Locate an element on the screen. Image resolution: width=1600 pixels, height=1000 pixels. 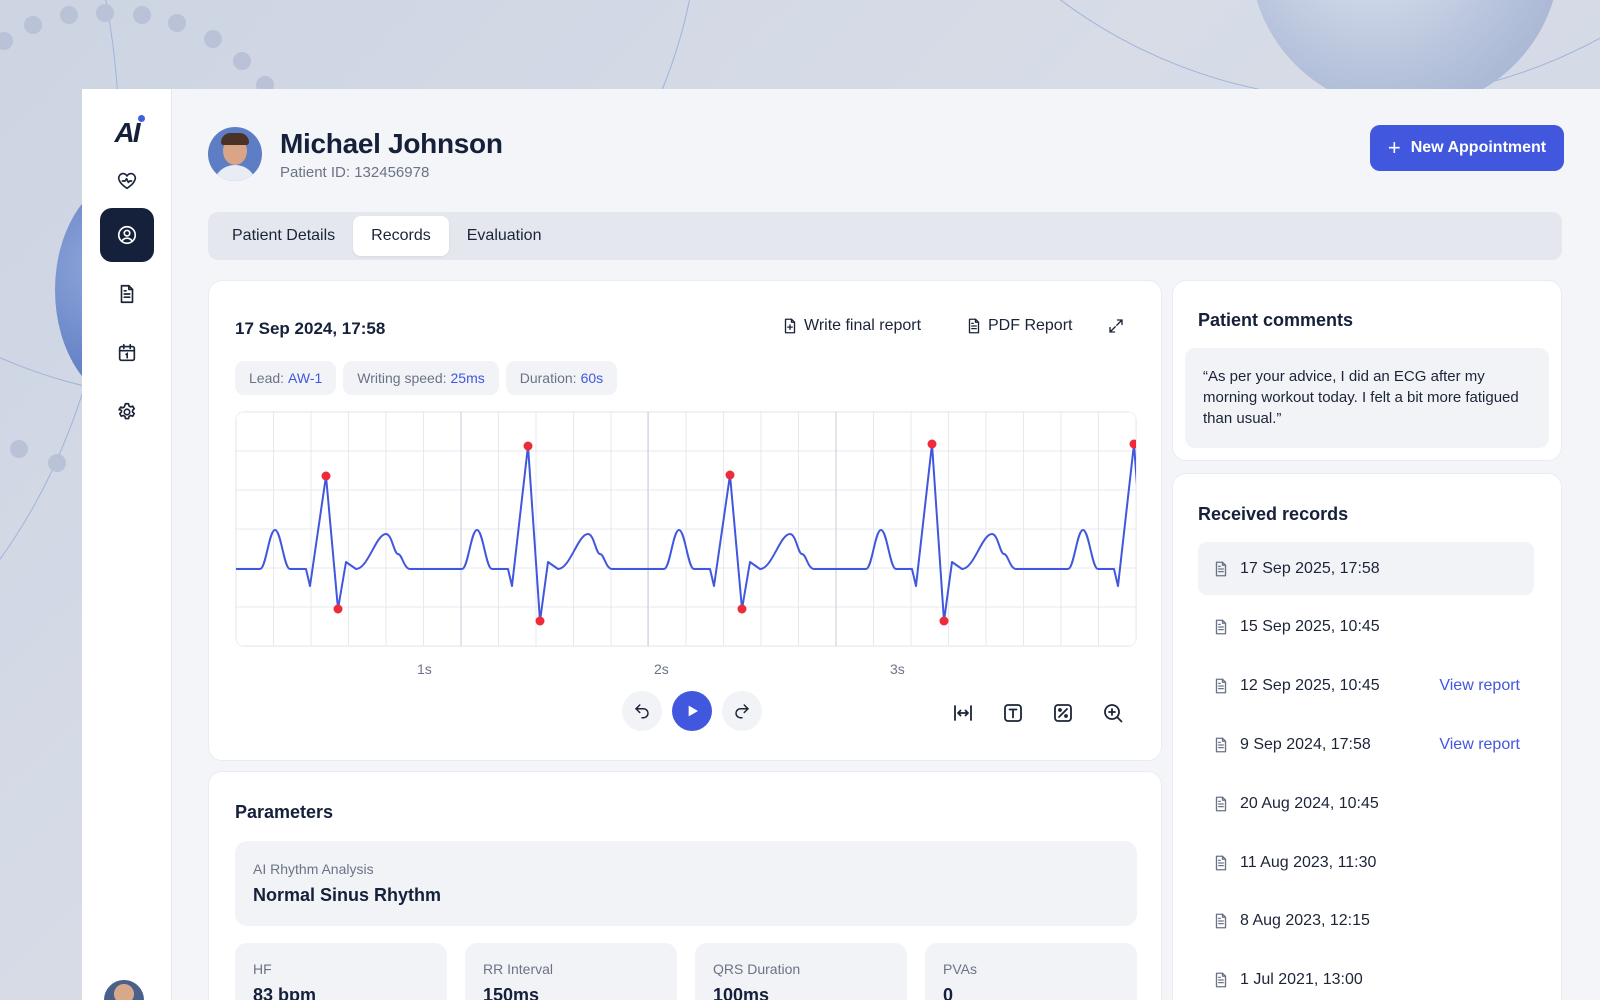
record-item: 8 Aug 2023, 12:15 is located at coordinates (1366, 921).